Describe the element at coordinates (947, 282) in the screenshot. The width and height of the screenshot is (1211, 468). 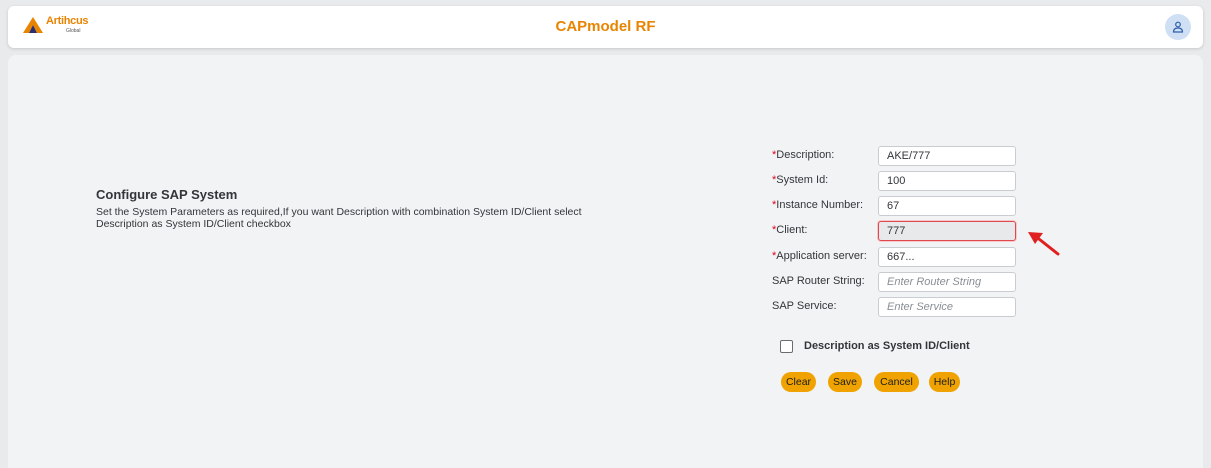
I see `router-string-input: Enter Router String` at that location.